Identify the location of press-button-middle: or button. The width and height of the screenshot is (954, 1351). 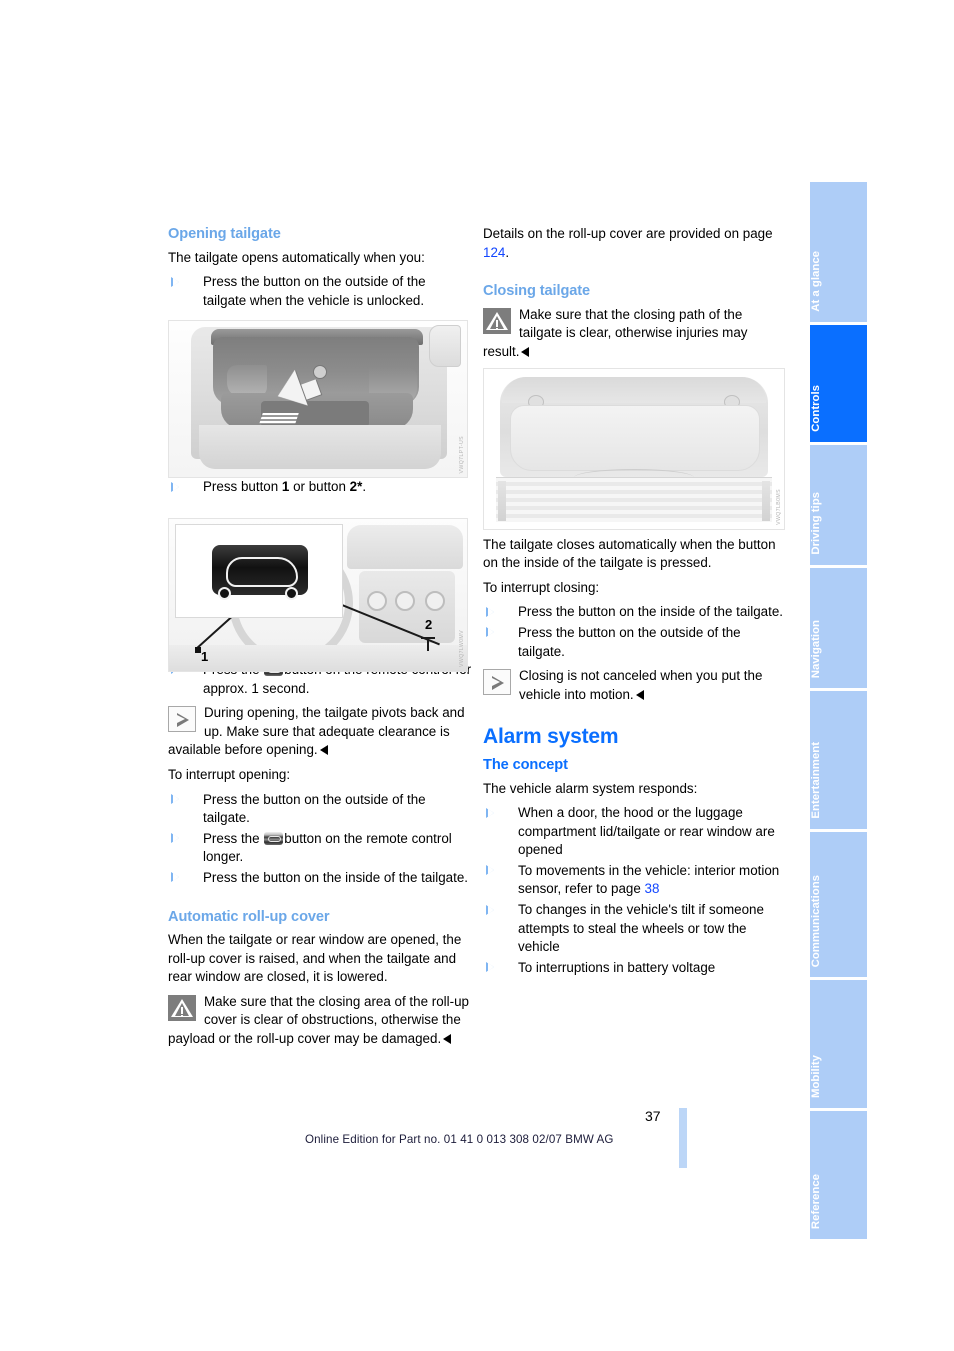
(319, 487).